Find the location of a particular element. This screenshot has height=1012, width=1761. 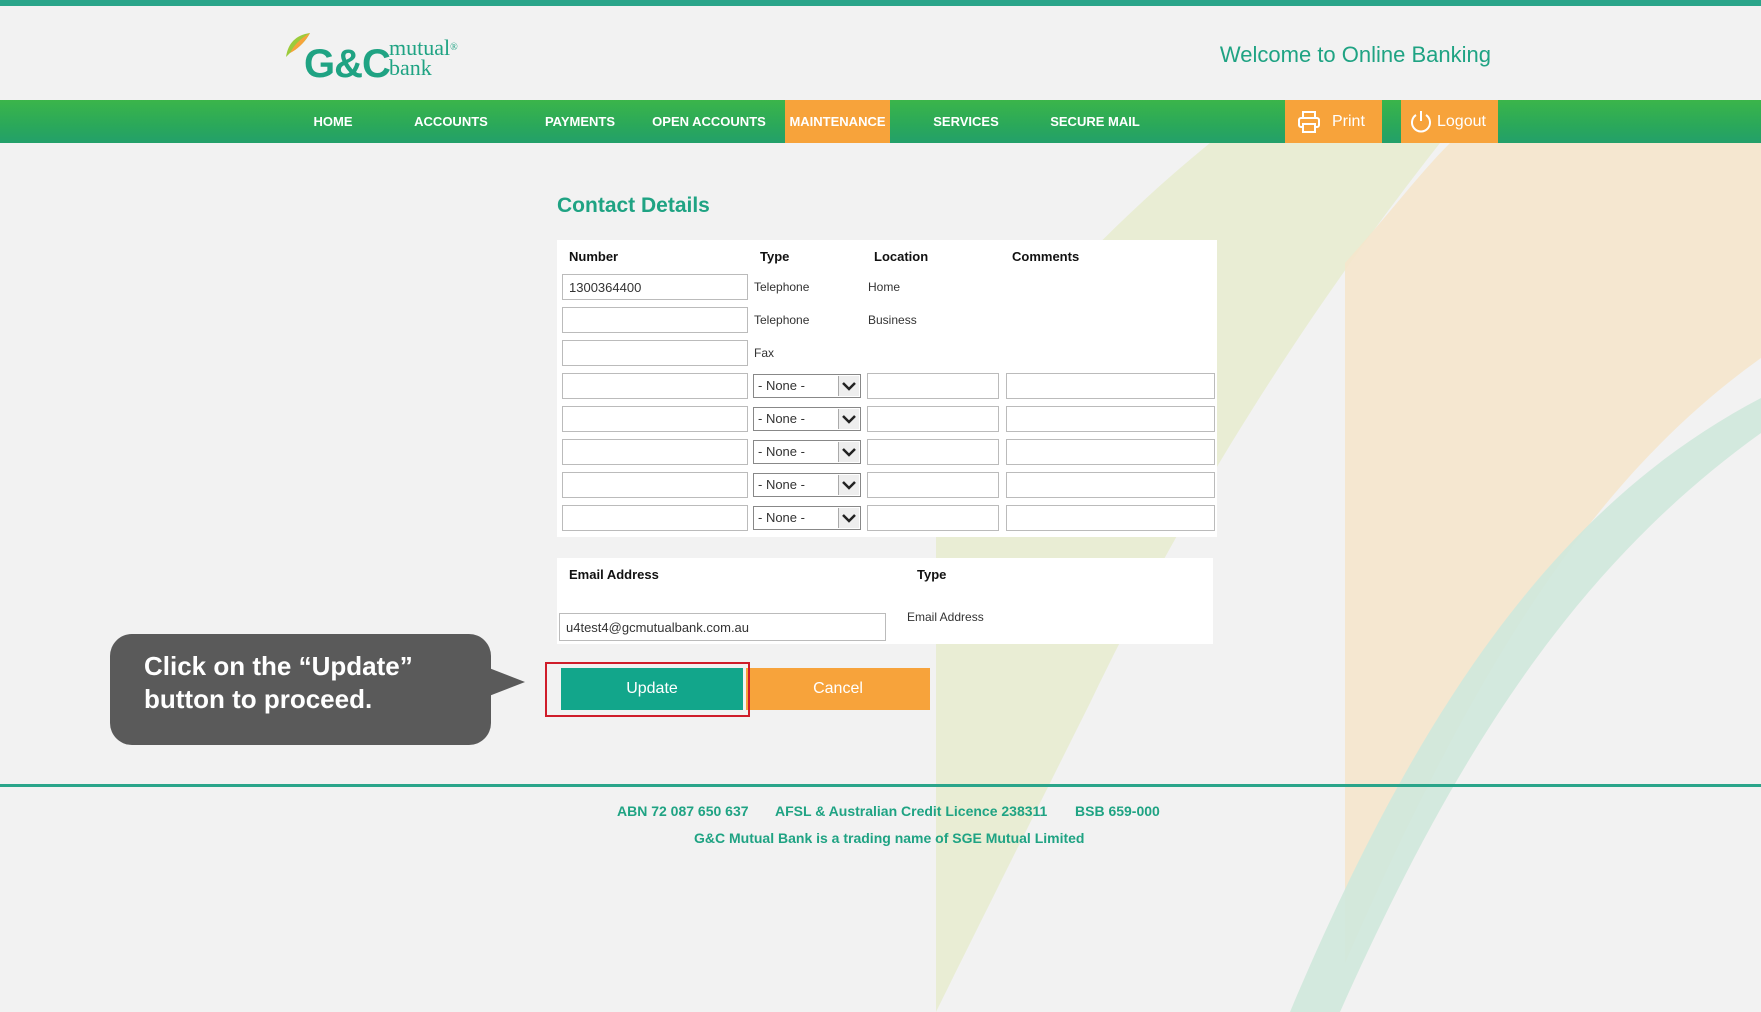

number-input-home is located at coordinates (655, 287).